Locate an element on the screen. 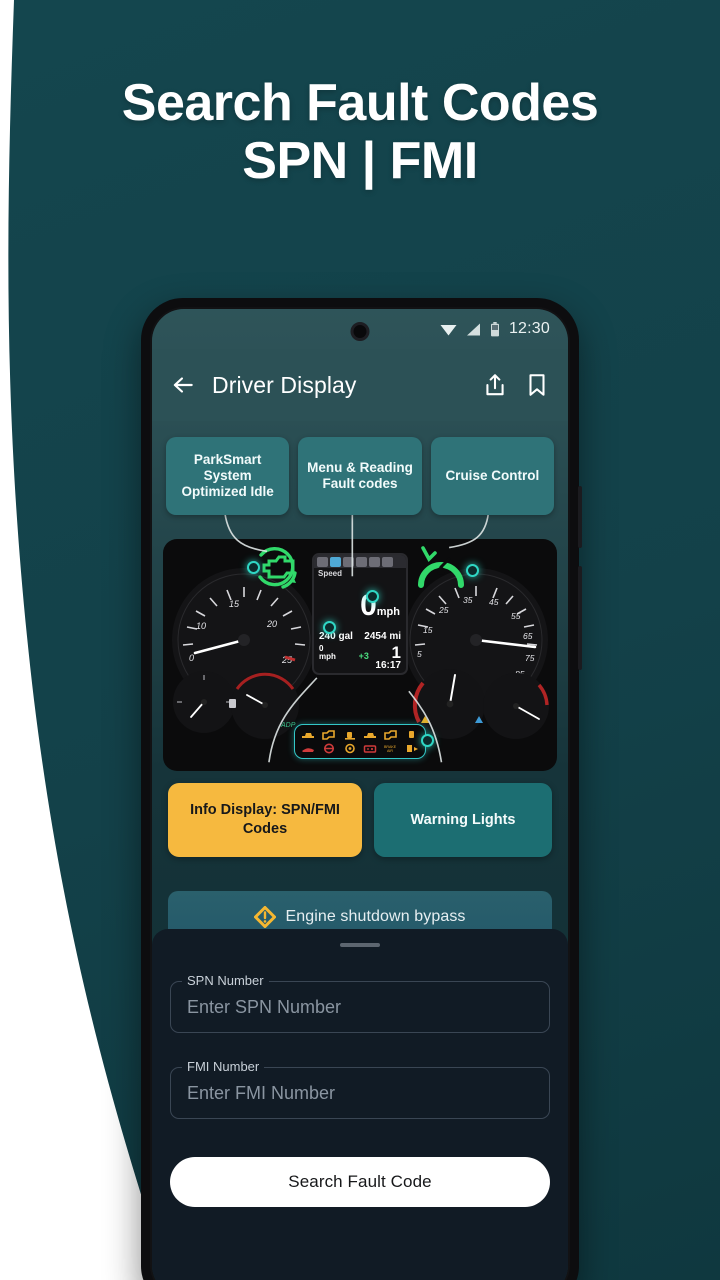 The height and width of the screenshot is (1280, 720). warning-light-oil-pressure is located at coordinates (349, 748).